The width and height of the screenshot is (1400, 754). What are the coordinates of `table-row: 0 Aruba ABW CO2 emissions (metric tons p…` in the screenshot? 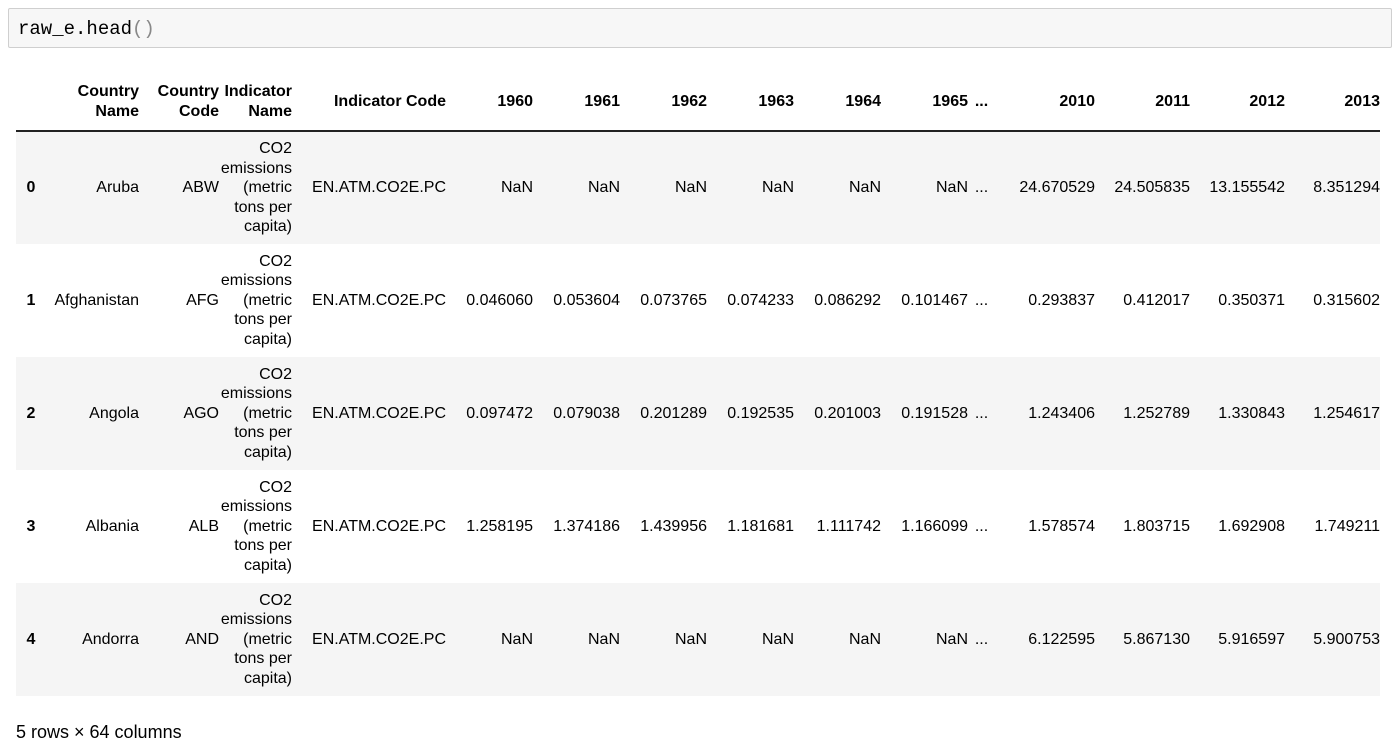 It's located at (698, 187).